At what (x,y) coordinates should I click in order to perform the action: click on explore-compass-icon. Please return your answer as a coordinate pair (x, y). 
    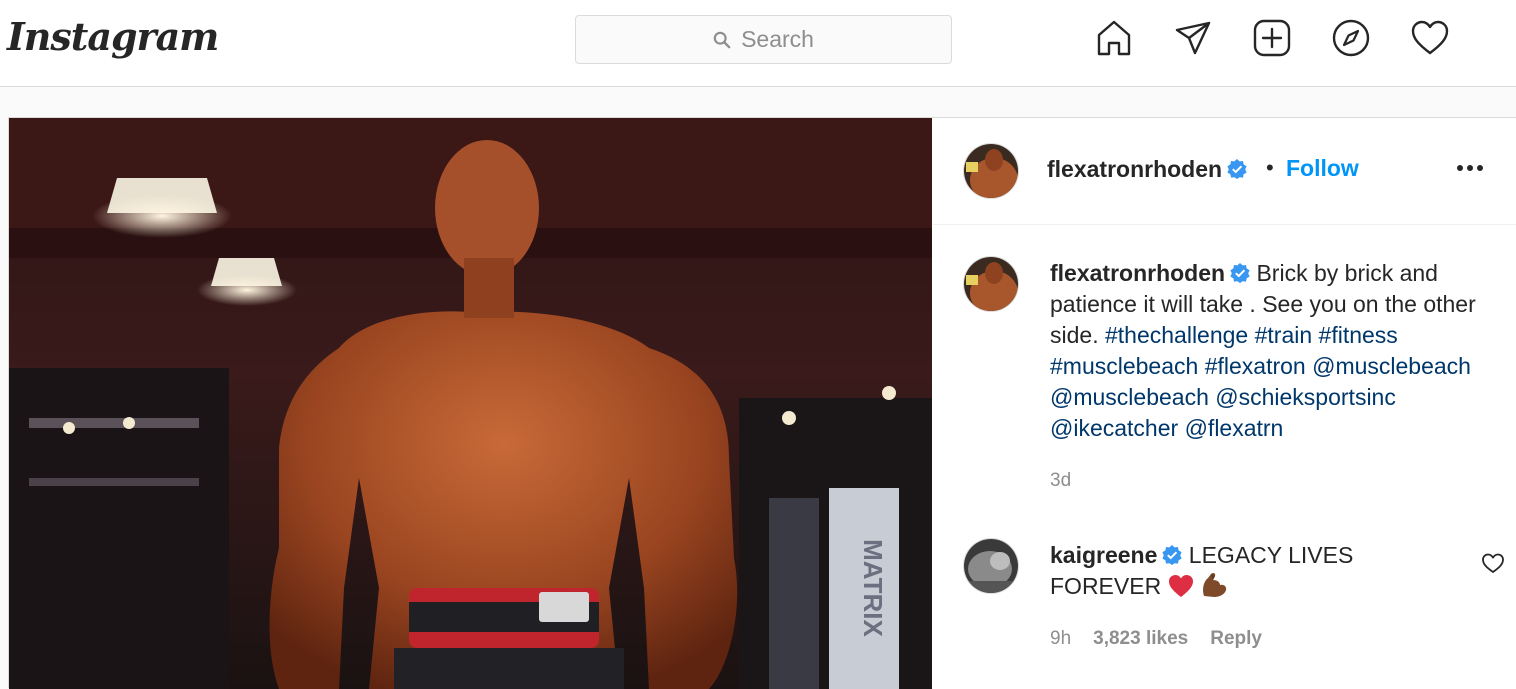
    Looking at the image, I should click on (1351, 38).